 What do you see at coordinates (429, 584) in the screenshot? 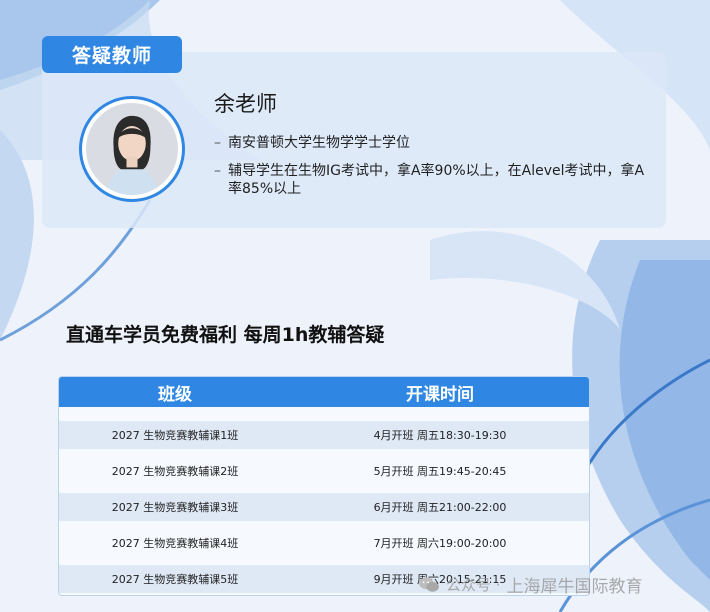
I see `wechat-icon` at bounding box center [429, 584].